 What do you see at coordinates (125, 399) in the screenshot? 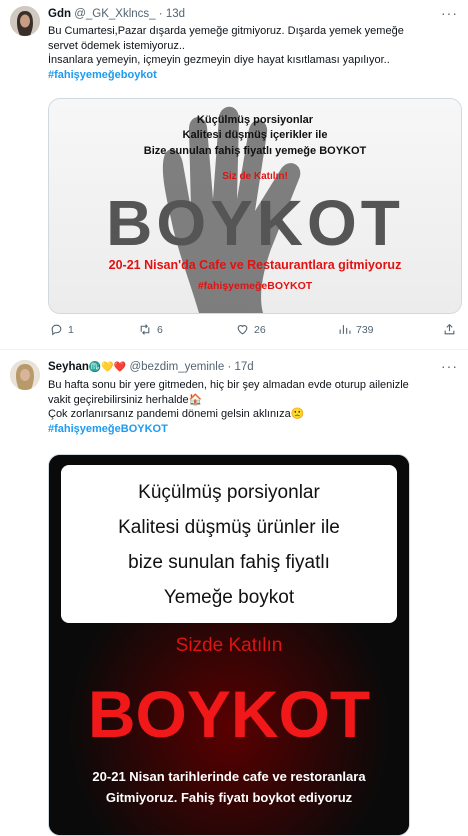
I see `tweet-text-line: vakit geçirebilirsiniz herhalde🏠` at bounding box center [125, 399].